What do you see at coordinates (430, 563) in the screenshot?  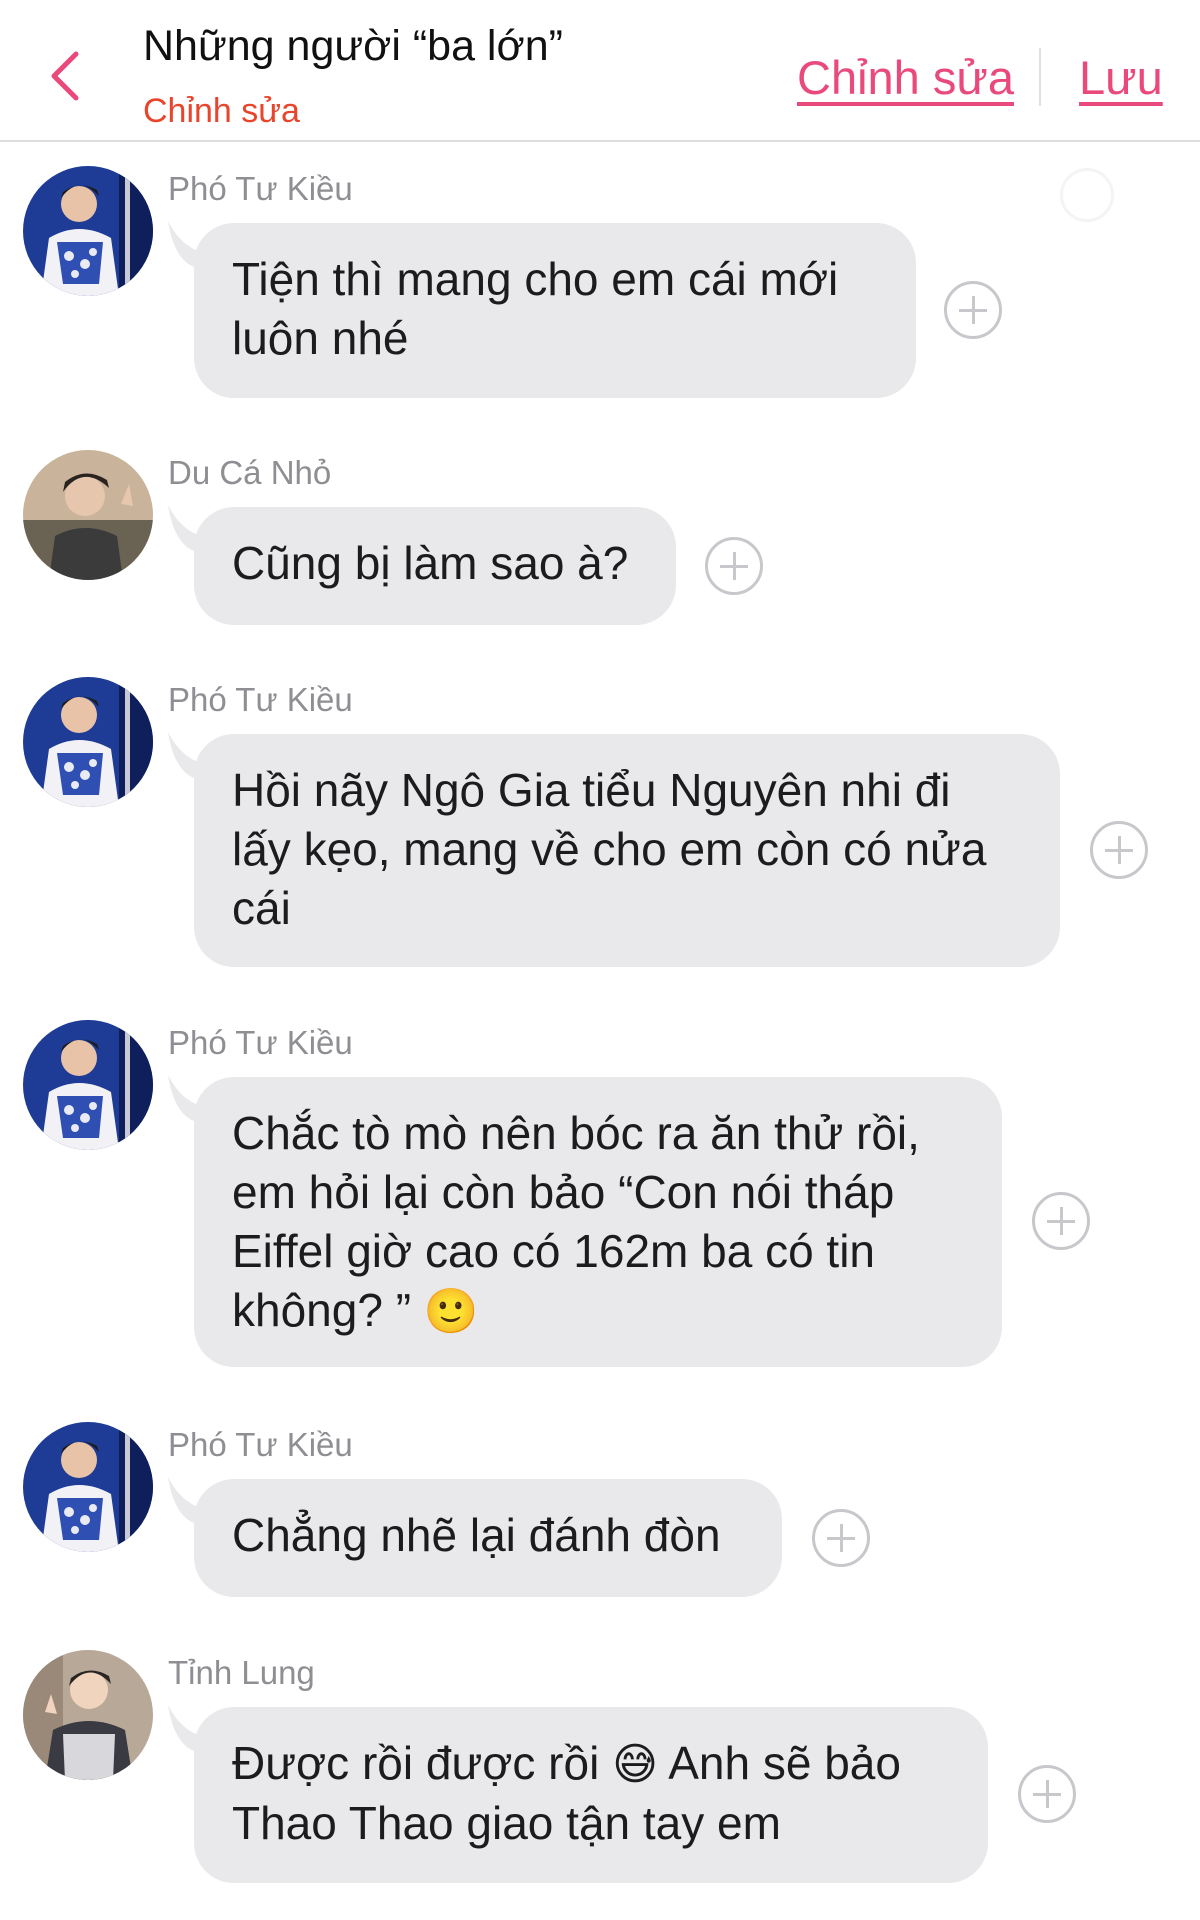 I see `message-text: Cũng bị làm sao à?` at bounding box center [430, 563].